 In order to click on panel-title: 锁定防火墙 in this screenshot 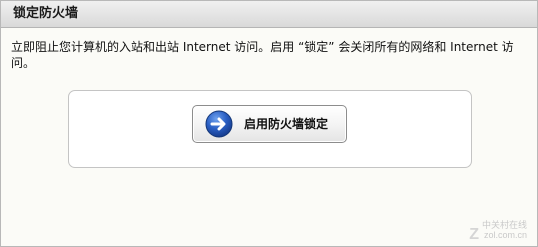, I will do `click(46, 13)`.